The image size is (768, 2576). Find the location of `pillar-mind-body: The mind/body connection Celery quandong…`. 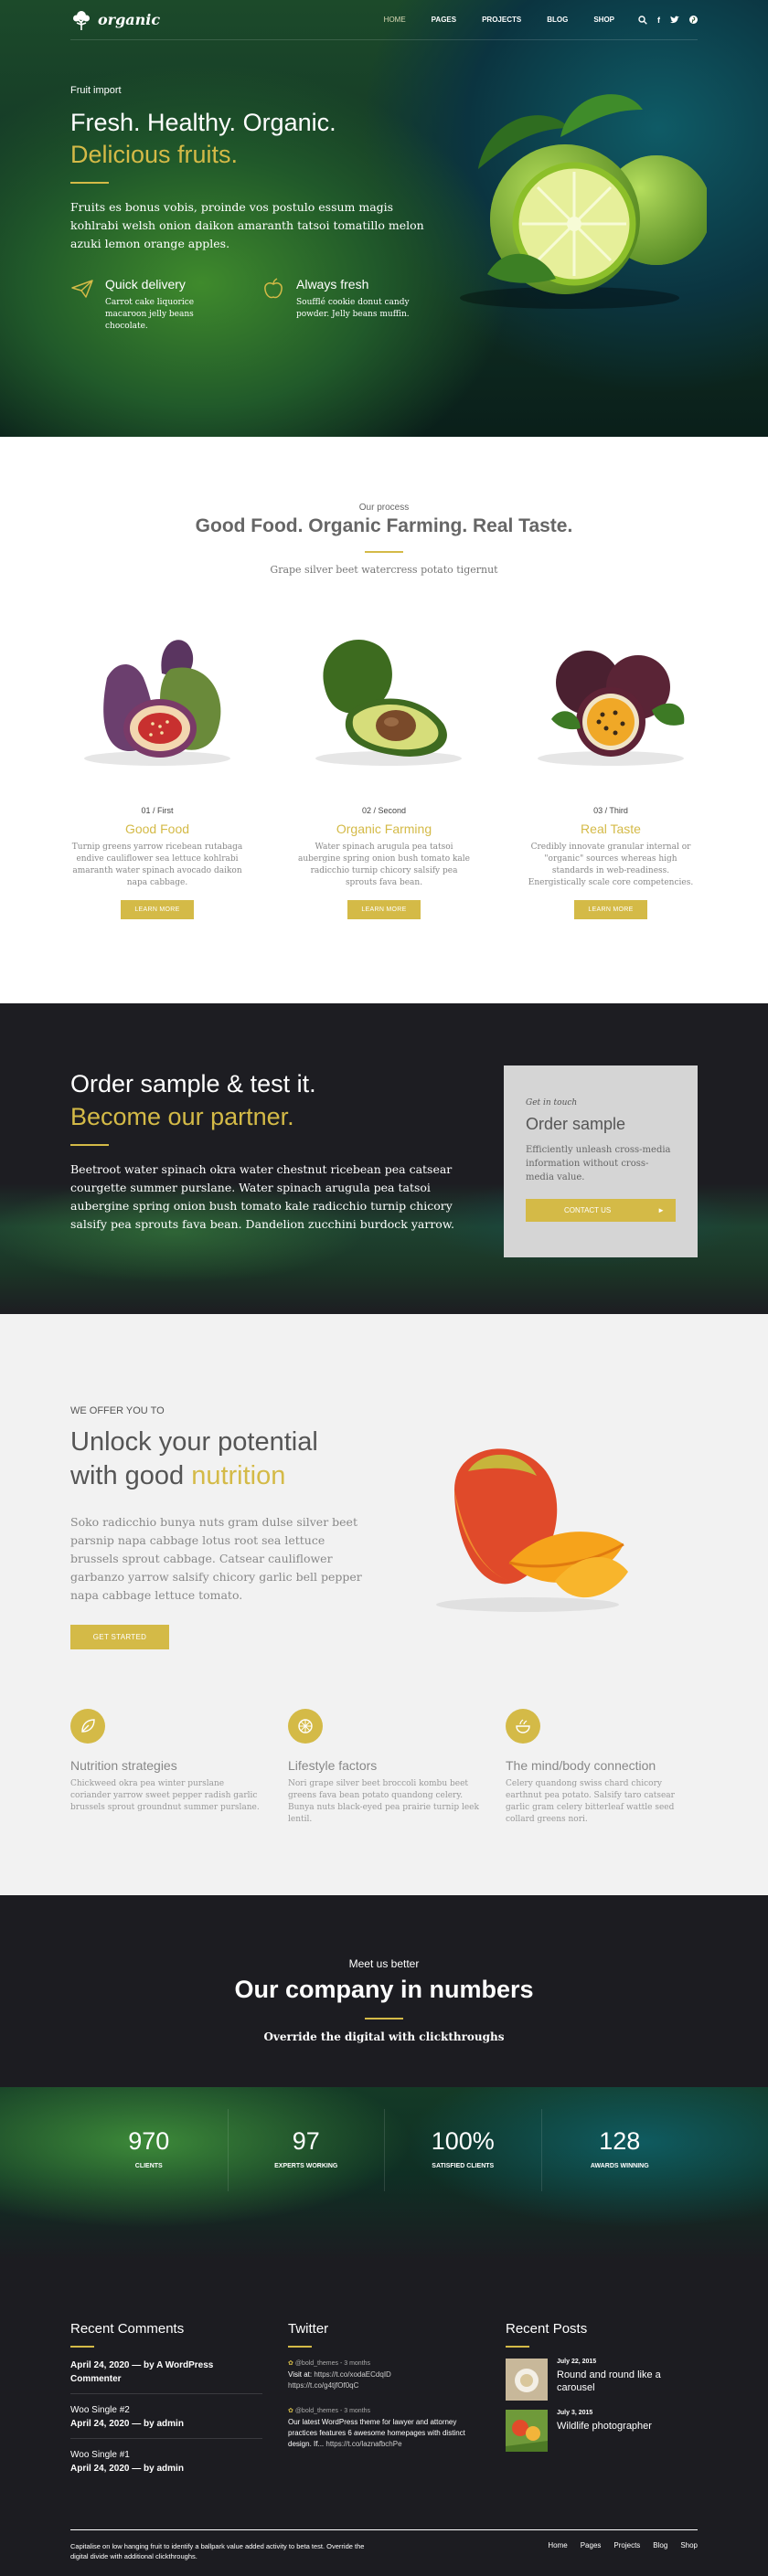

pillar-mind-body: The mind/body connection Celery quandong… is located at coordinates (602, 1767).